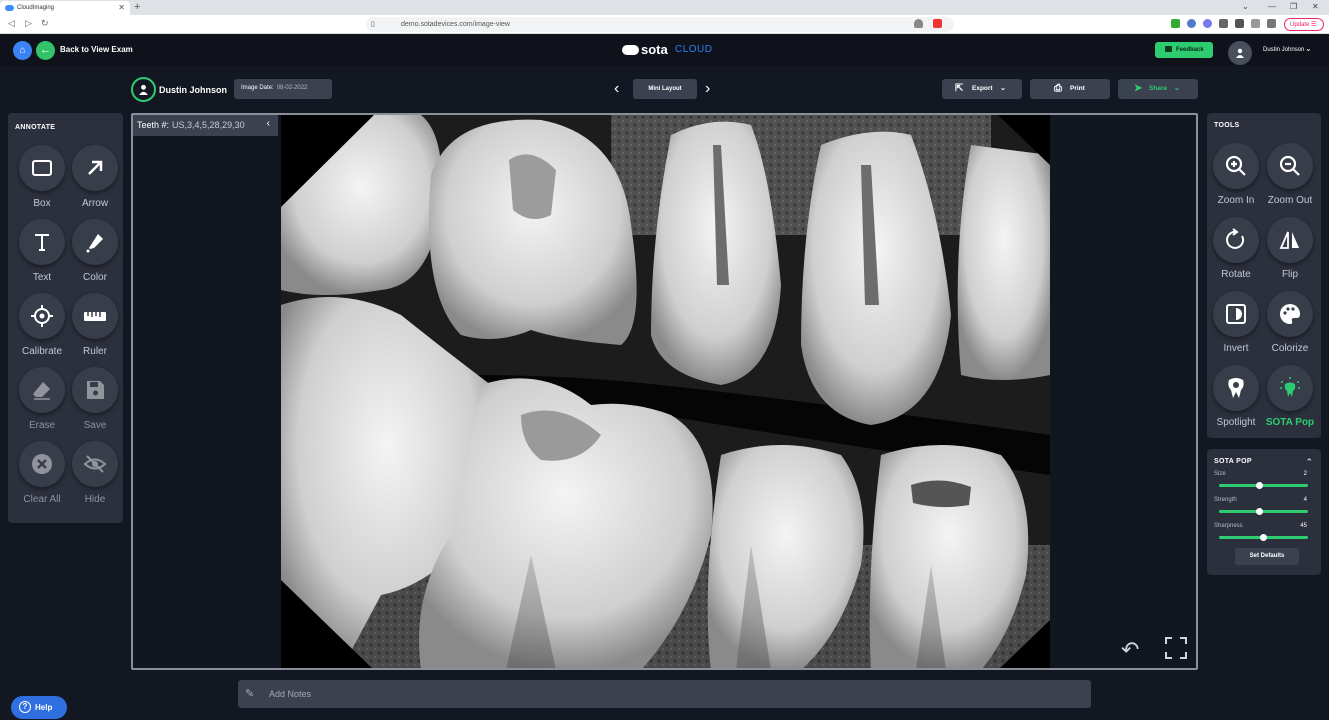 Image resolution: width=1329 pixels, height=720 pixels. What do you see at coordinates (1130, 650) in the screenshot?
I see `undo-icon: ↶` at bounding box center [1130, 650].